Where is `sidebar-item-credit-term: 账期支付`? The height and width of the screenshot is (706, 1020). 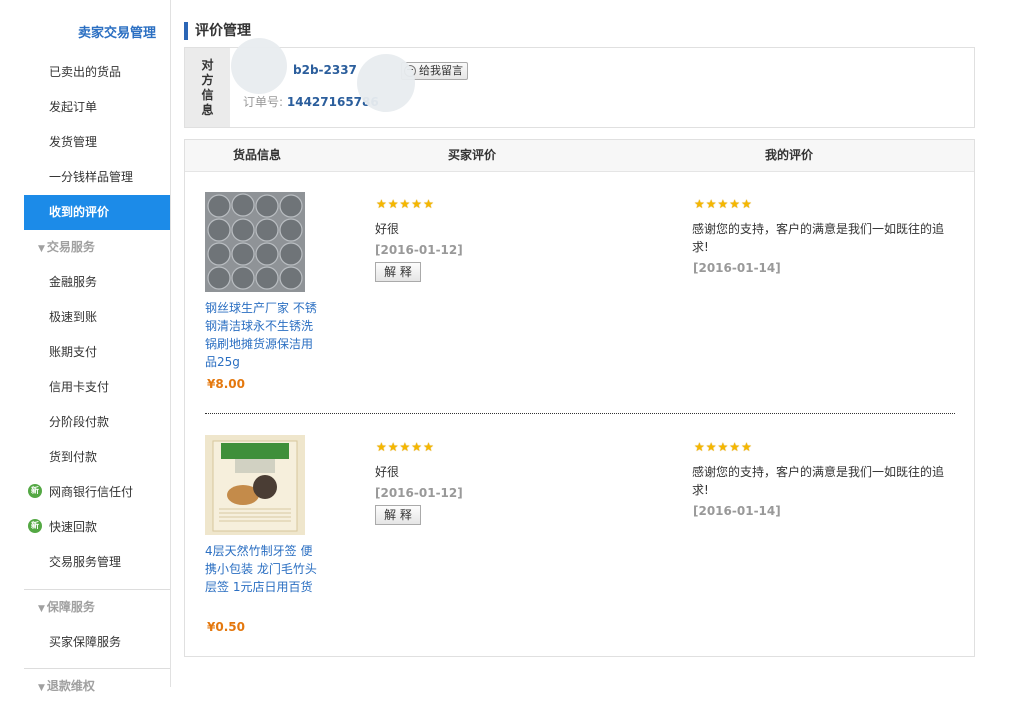
sidebar-item-credit-term: 账期支付 is located at coordinates (97, 352).